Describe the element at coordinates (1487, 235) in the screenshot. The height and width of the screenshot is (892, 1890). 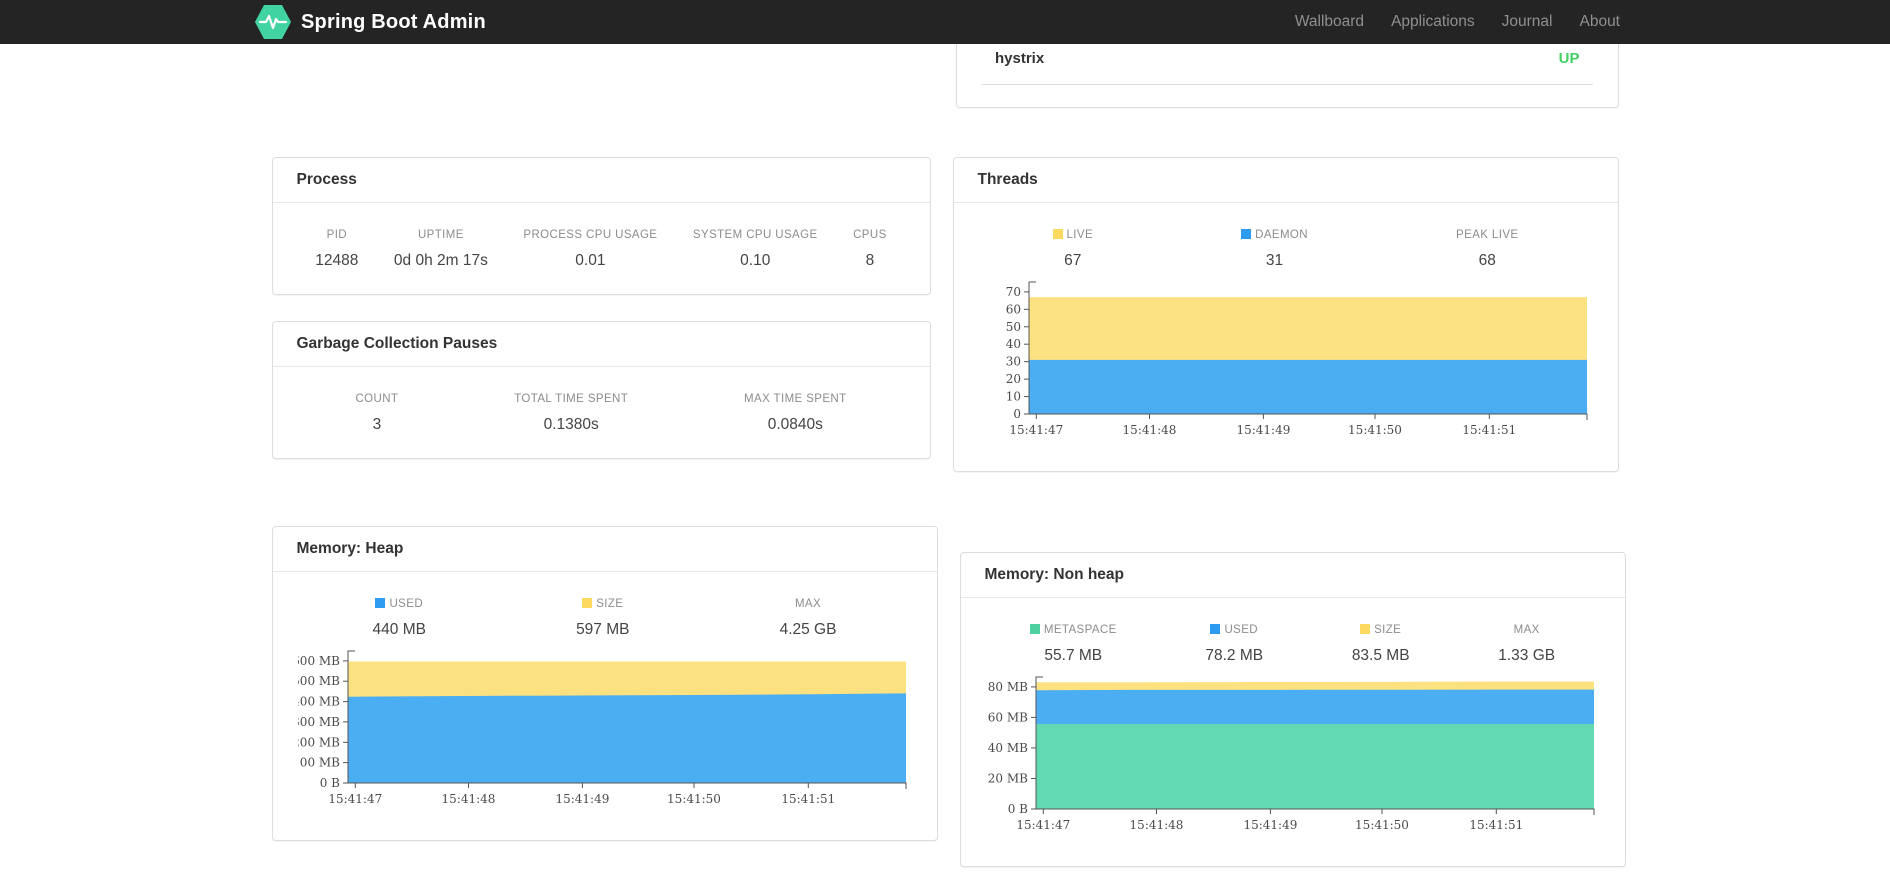
I see `legend-label: PEAK LIVE` at that location.